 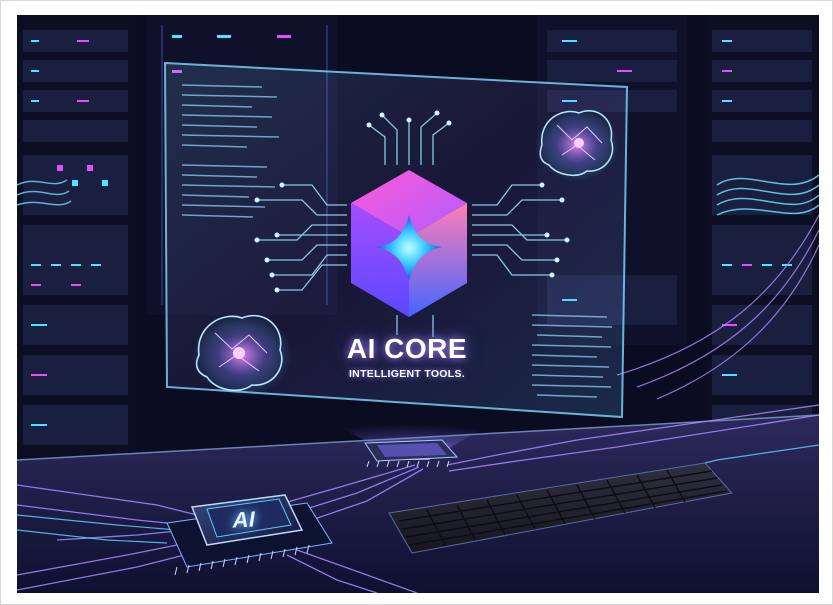 What do you see at coordinates (407, 348) in the screenshot?
I see `hologram-title: AI CORE` at bounding box center [407, 348].